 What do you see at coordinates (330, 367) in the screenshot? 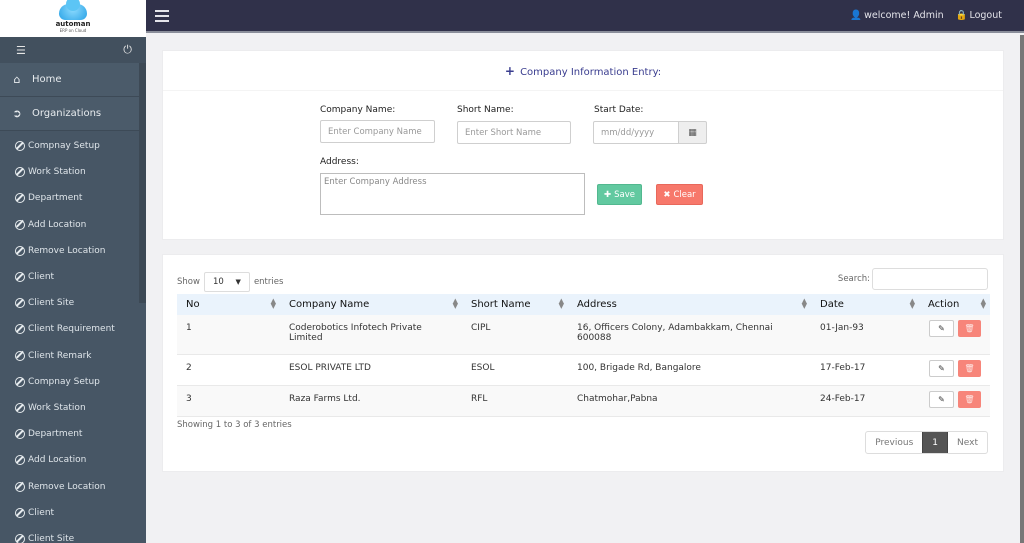
I see `cell-company-name: ESOL PRIVATE LTD` at bounding box center [330, 367].